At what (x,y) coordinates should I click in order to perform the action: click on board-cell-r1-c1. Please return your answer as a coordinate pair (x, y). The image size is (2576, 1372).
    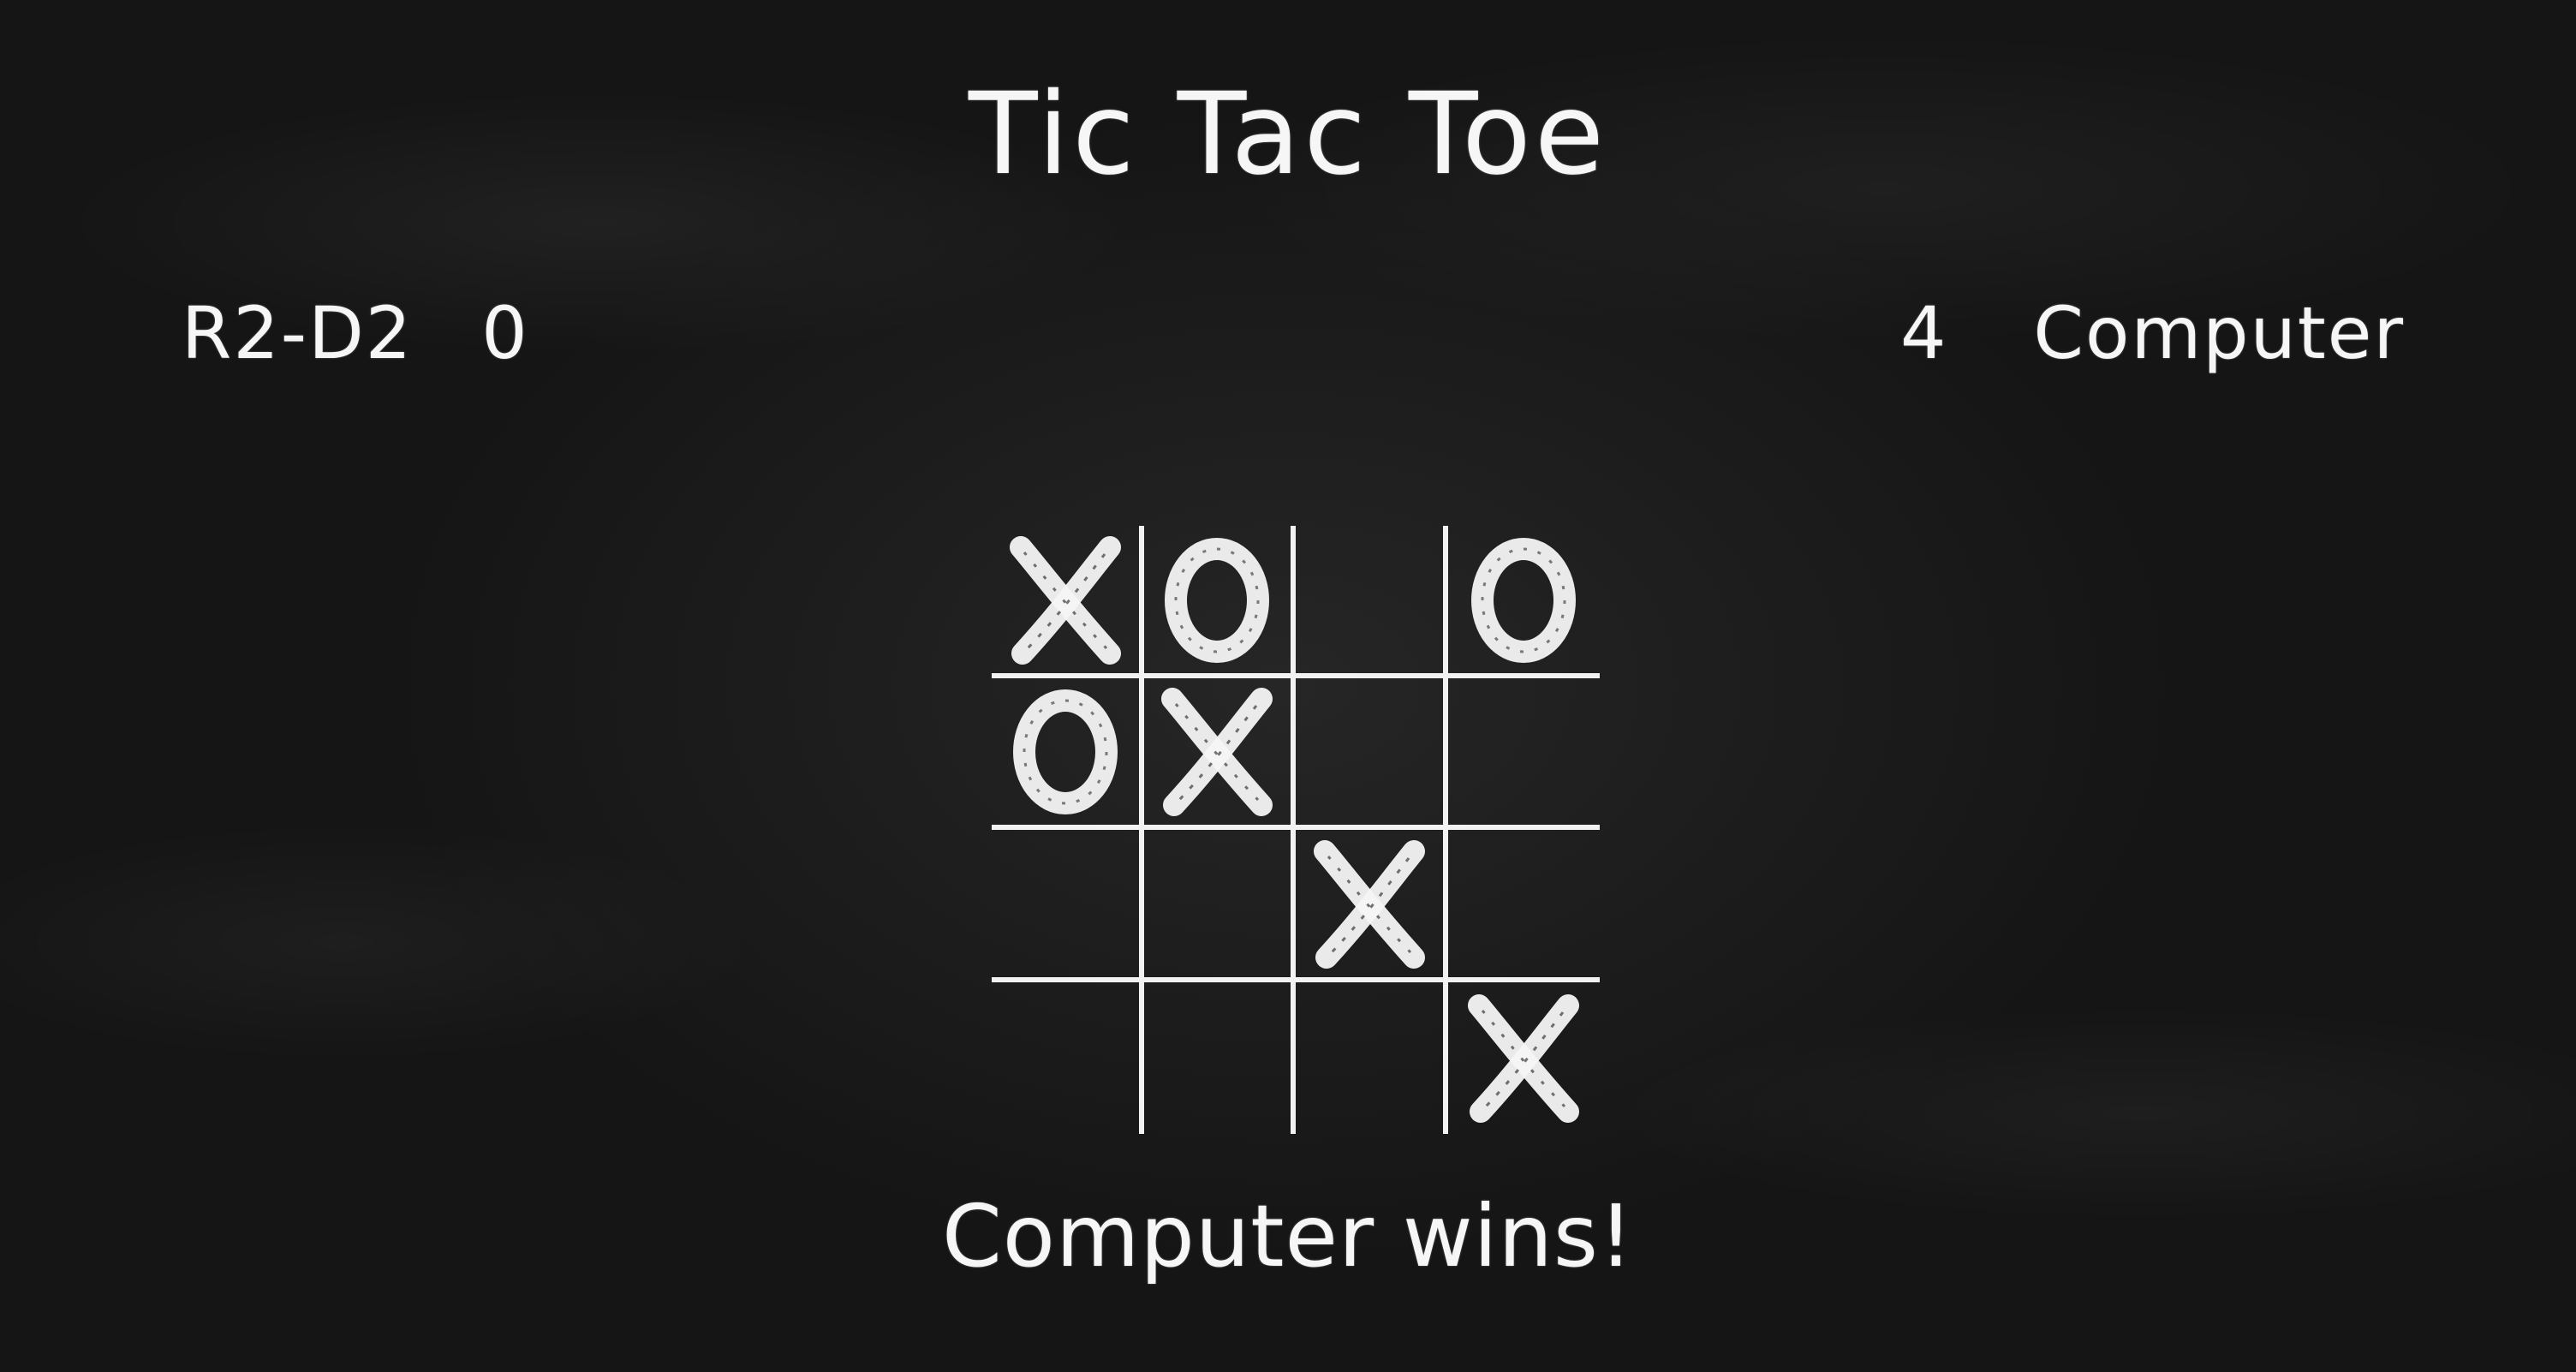
    Looking at the image, I should click on (1219, 754).